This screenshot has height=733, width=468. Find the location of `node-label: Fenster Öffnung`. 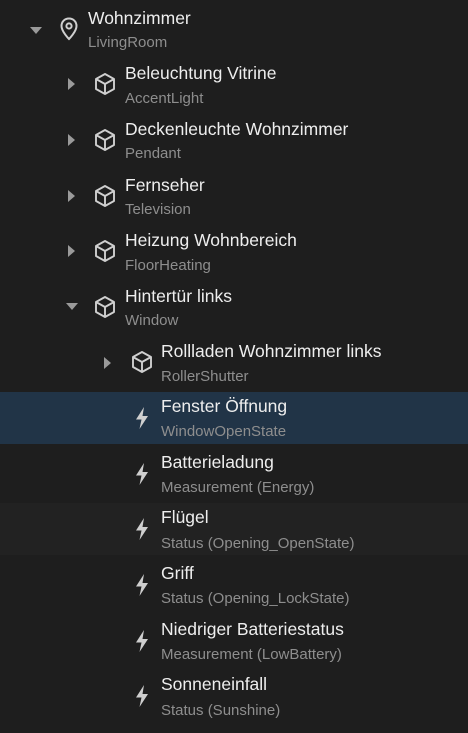

node-label: Fenster Öffnung is located at coordinates (224, 406).